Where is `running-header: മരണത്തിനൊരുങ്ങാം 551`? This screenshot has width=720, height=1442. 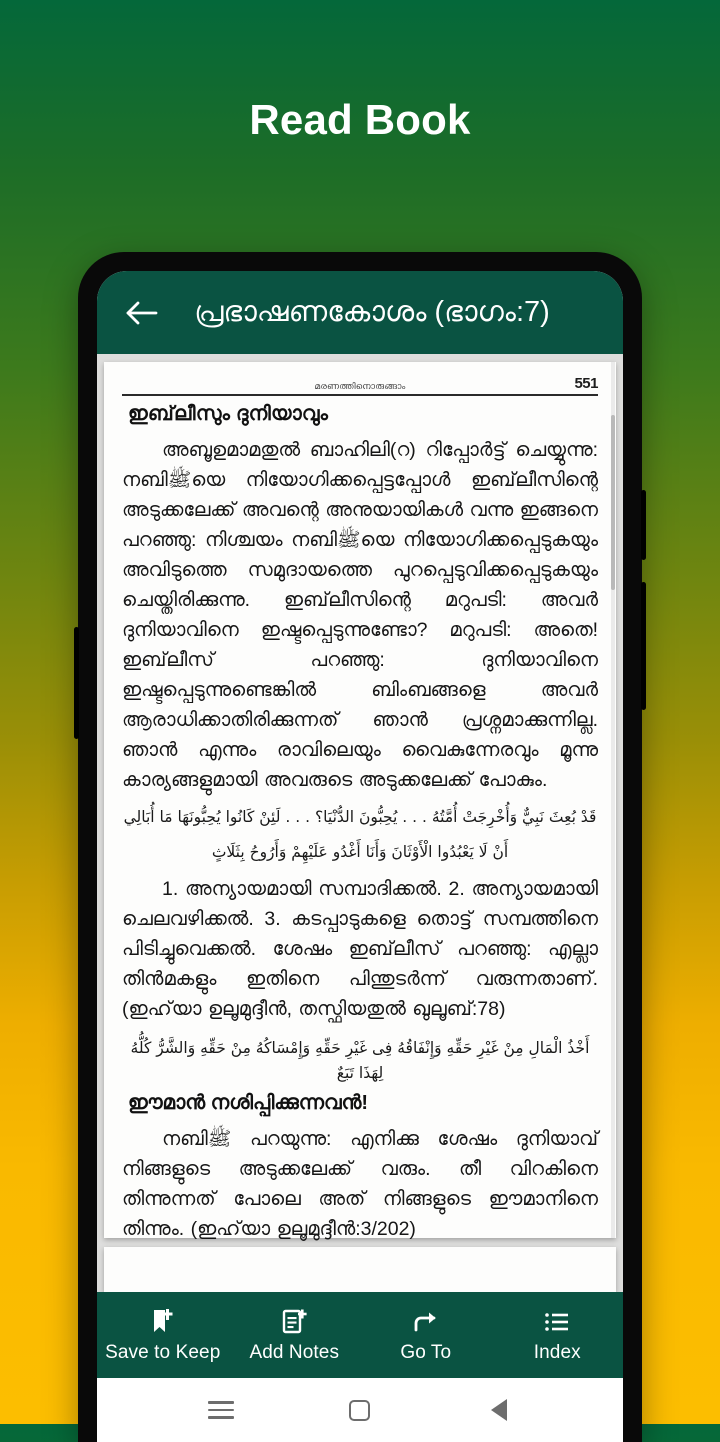
running-header: മരണത്തിനൊരുങ്ങാം 551 is located at coordinates (360, 385).